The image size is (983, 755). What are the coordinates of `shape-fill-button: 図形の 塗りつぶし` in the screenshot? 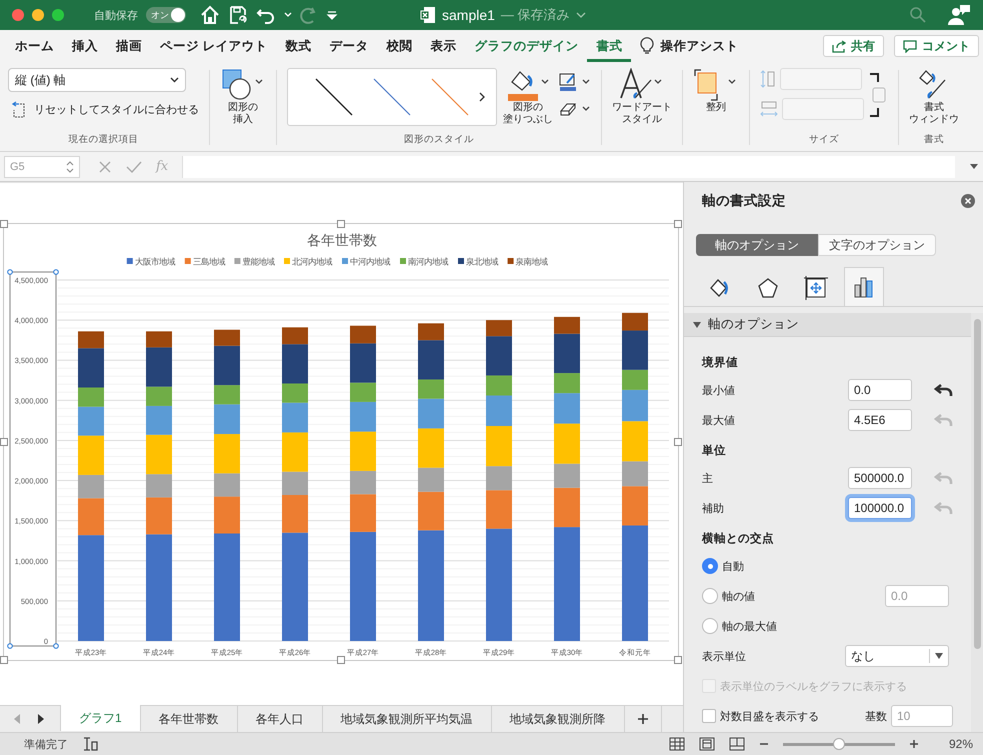 It's located at (528, 97).